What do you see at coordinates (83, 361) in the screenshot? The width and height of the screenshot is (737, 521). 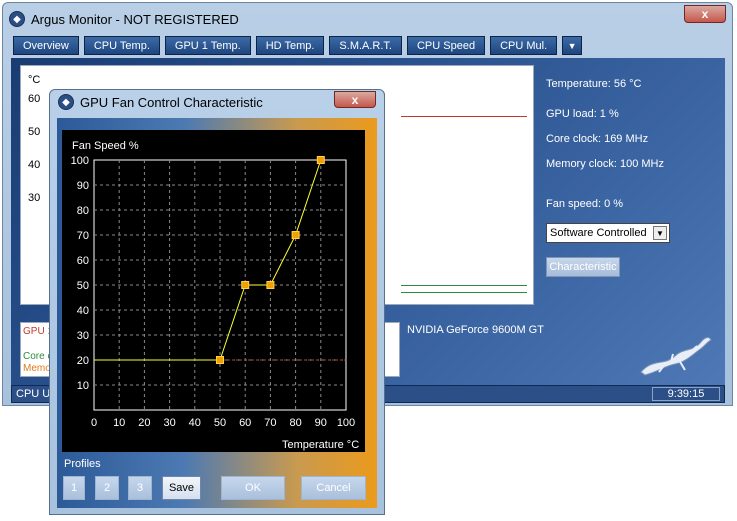 I see `y-tick-label: 20` at bounding box center [83, 361].